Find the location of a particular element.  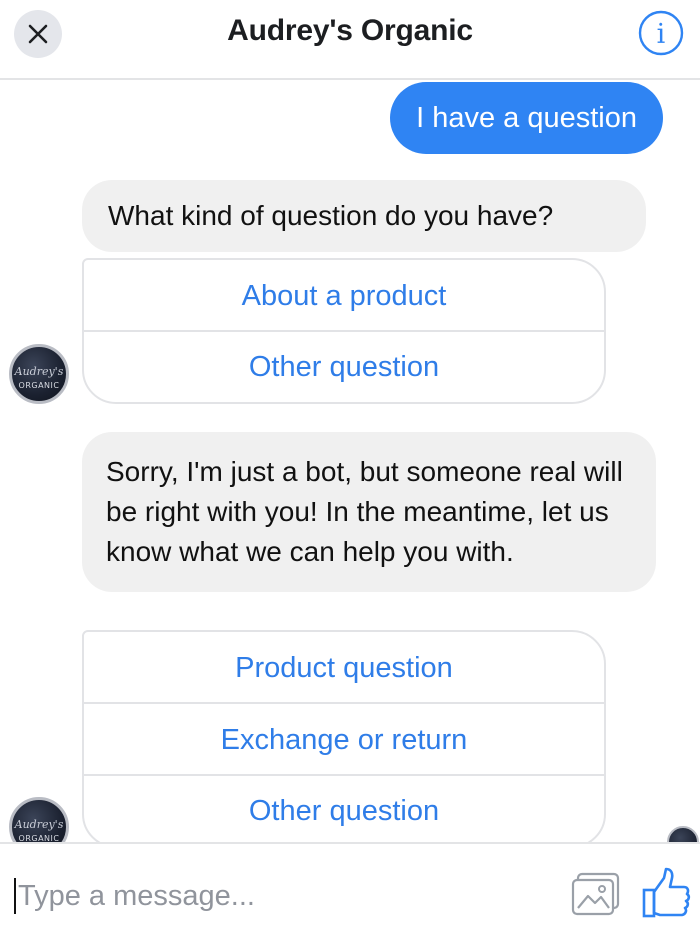

message-composer is located at coordinates (350, 890).